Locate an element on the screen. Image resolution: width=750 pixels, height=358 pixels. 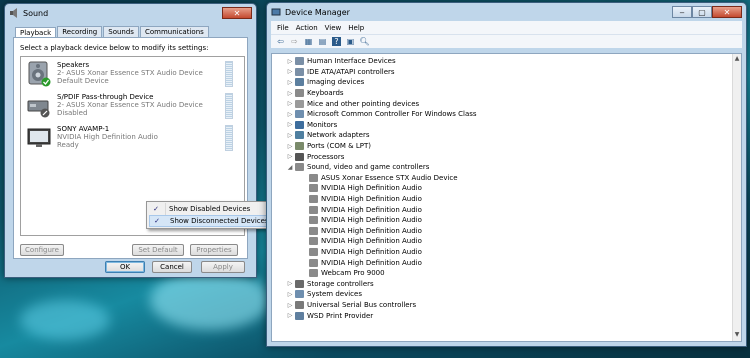
tree-label: Mice and other pointing devices is located at coordinates (363, 103).